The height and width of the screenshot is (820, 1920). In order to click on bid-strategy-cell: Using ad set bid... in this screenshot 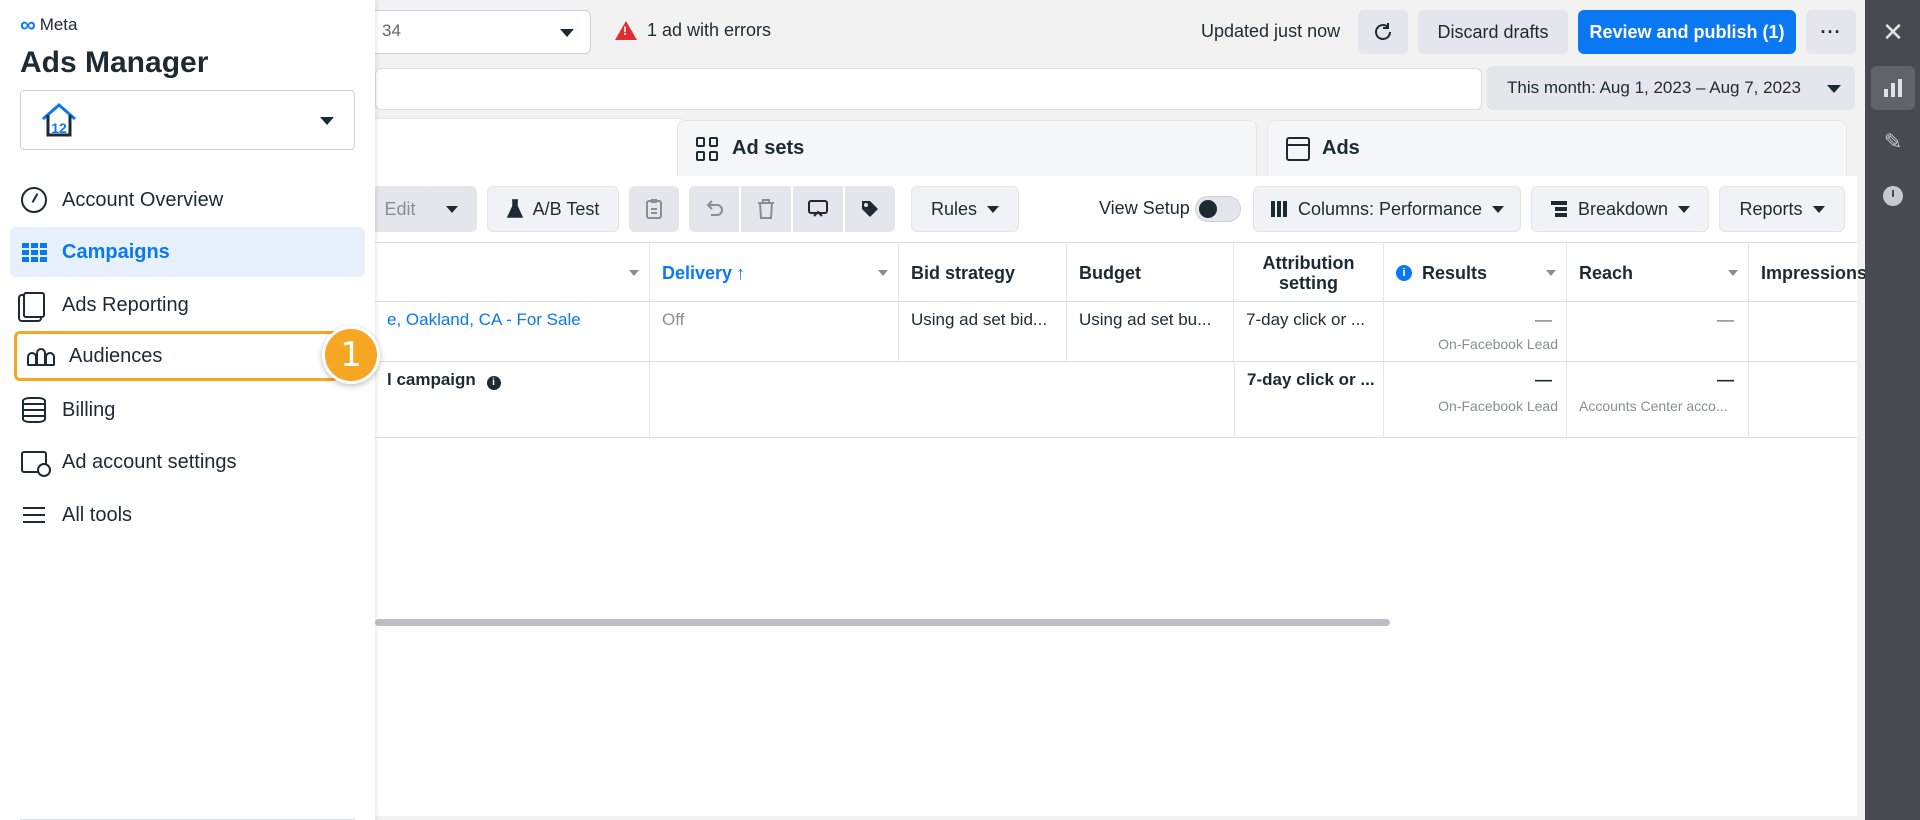, I will do `click(983, 331)`.